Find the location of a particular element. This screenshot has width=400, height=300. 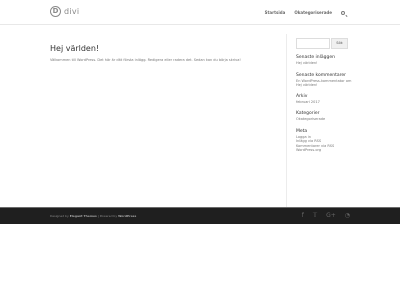

widget-title-recent-comments: Senaste kommentarer is located at coordinates (321, 75).